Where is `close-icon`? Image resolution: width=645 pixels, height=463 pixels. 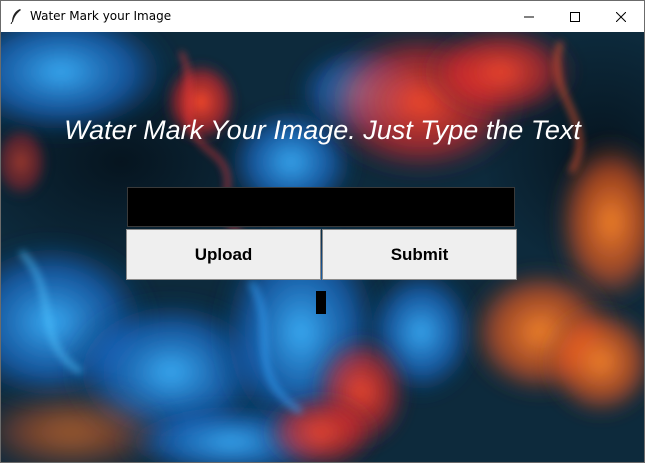
close-icon is located at coordinates (621, 16).